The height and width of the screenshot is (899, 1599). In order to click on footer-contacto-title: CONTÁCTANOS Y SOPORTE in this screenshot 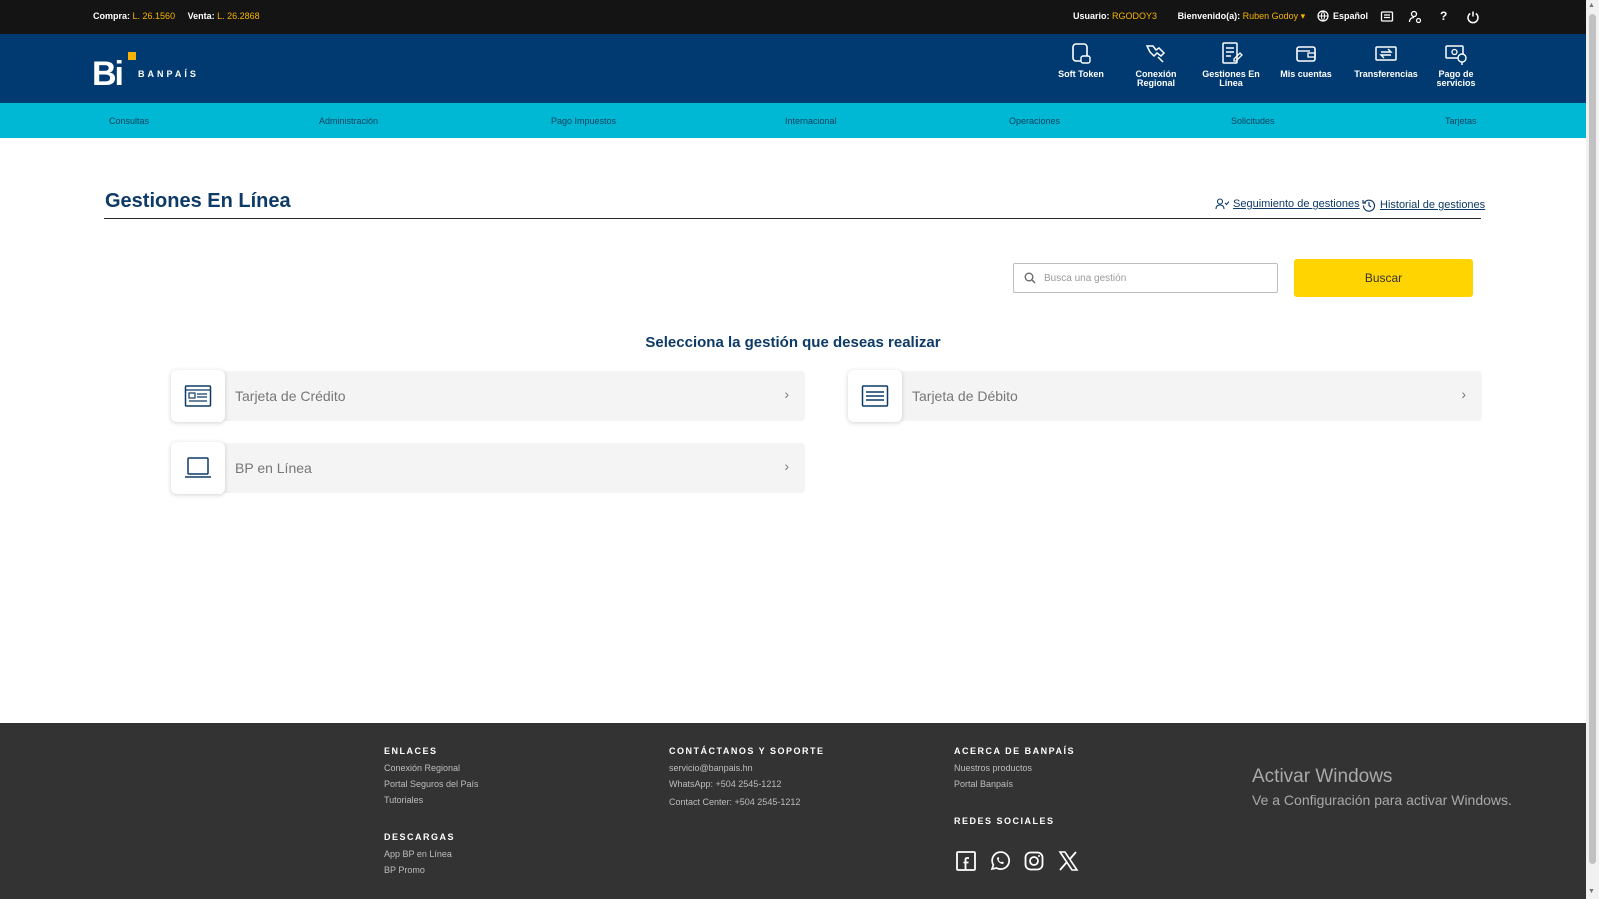, I will do `click(747, 751)`.